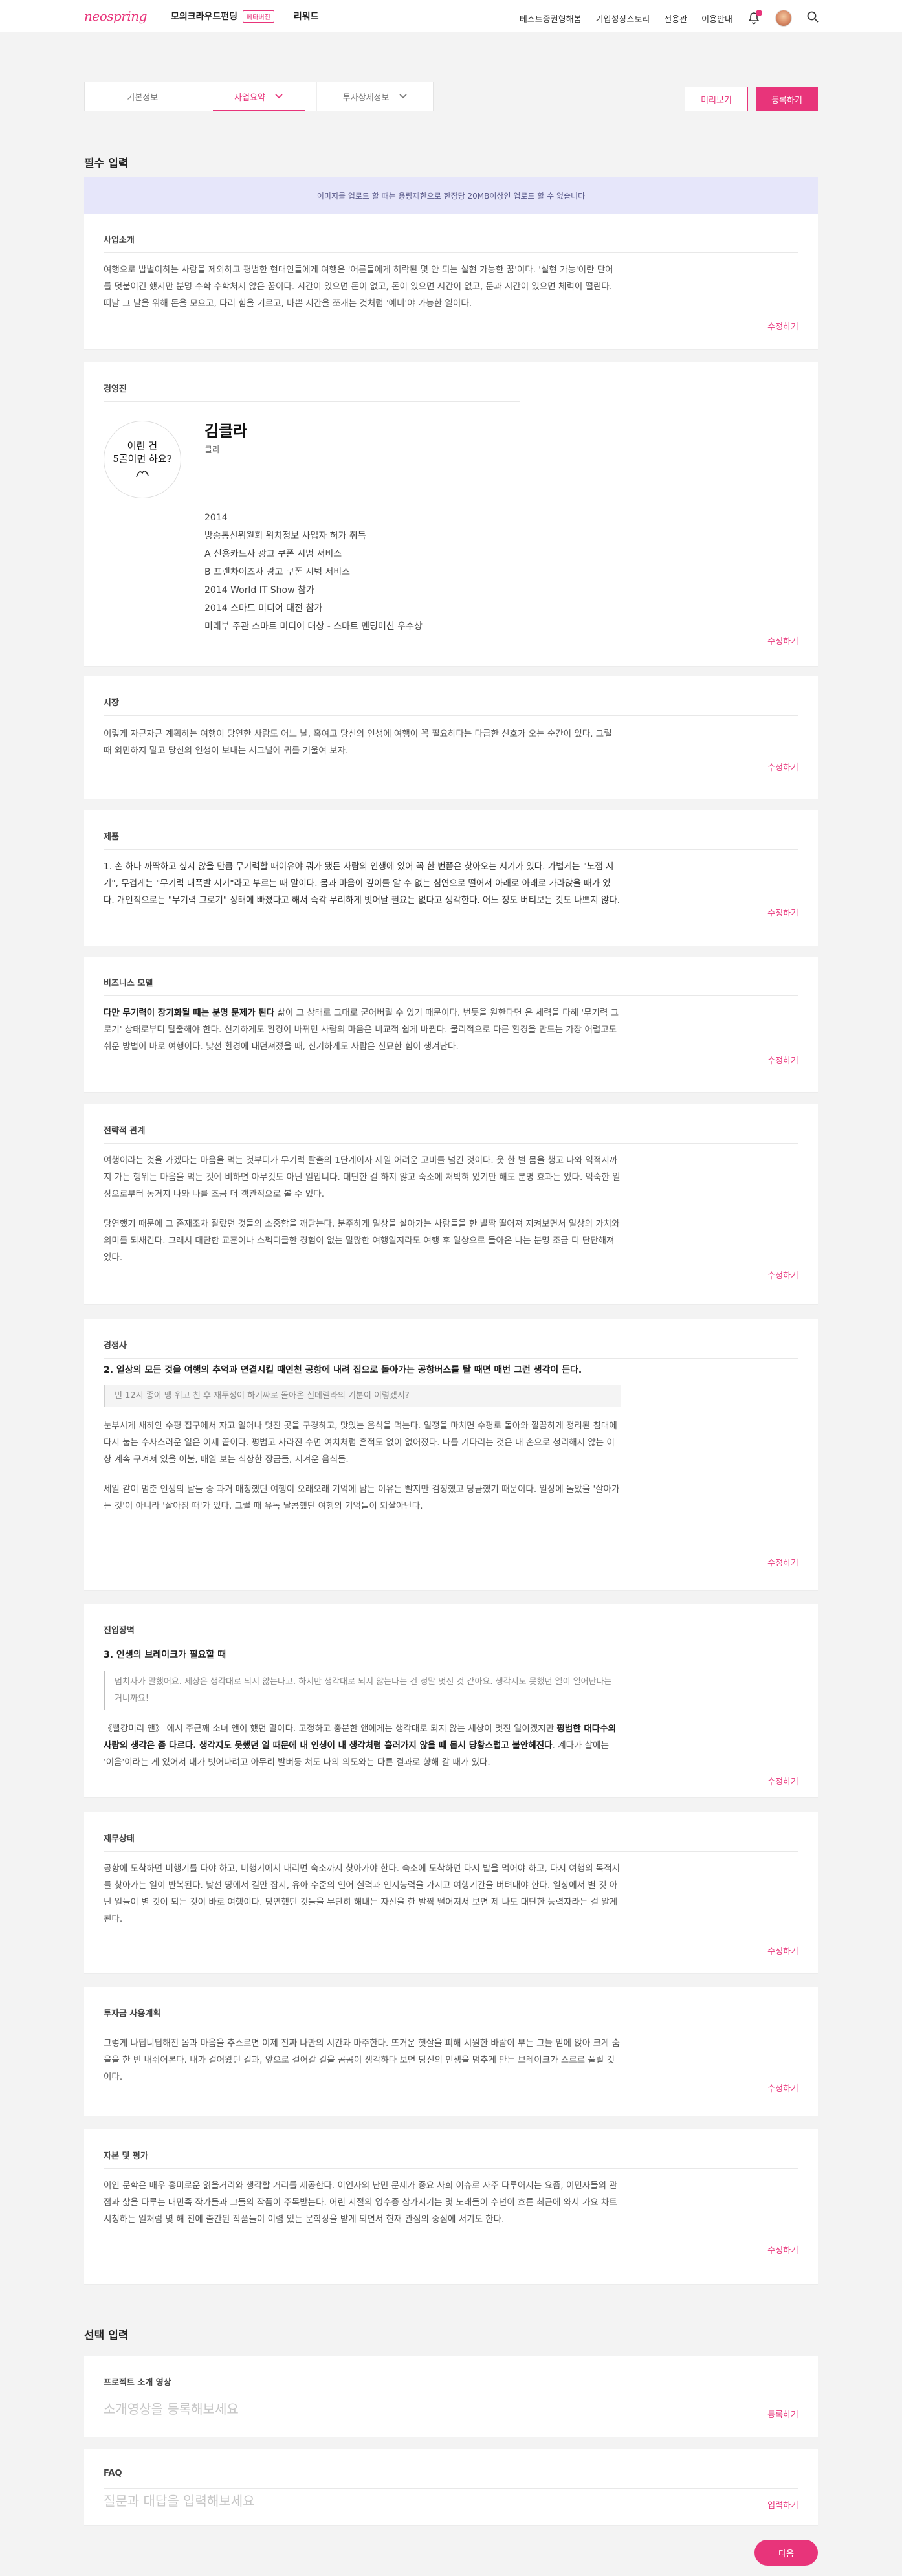  I want to click on tab-business-summary: 사업요약, so click(259, 96).